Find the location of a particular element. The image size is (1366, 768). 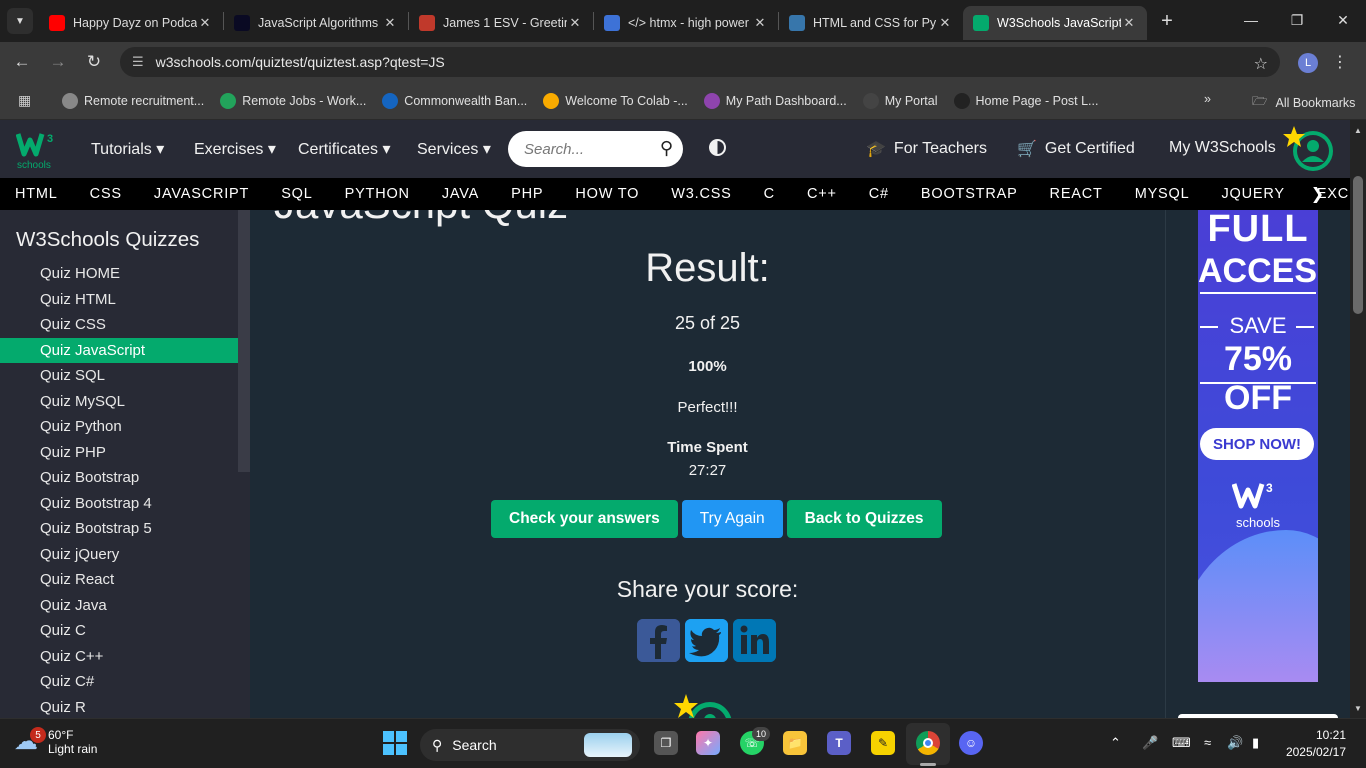

subnav-link: BOOTSTRAP is located at coordinates (969, 194).